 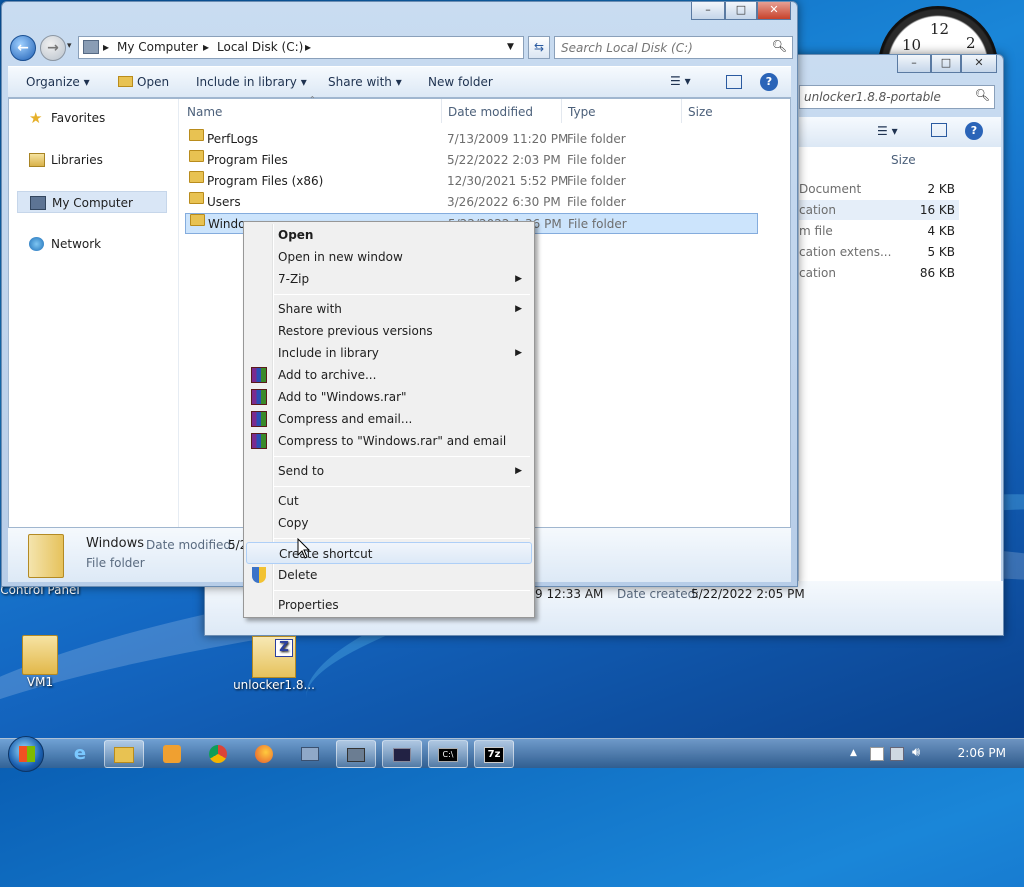 What do you see at coordinates (92, 160) in the screenshot?
I see `nav-item-libraries: Libraries` at bounding box center [92, 160].